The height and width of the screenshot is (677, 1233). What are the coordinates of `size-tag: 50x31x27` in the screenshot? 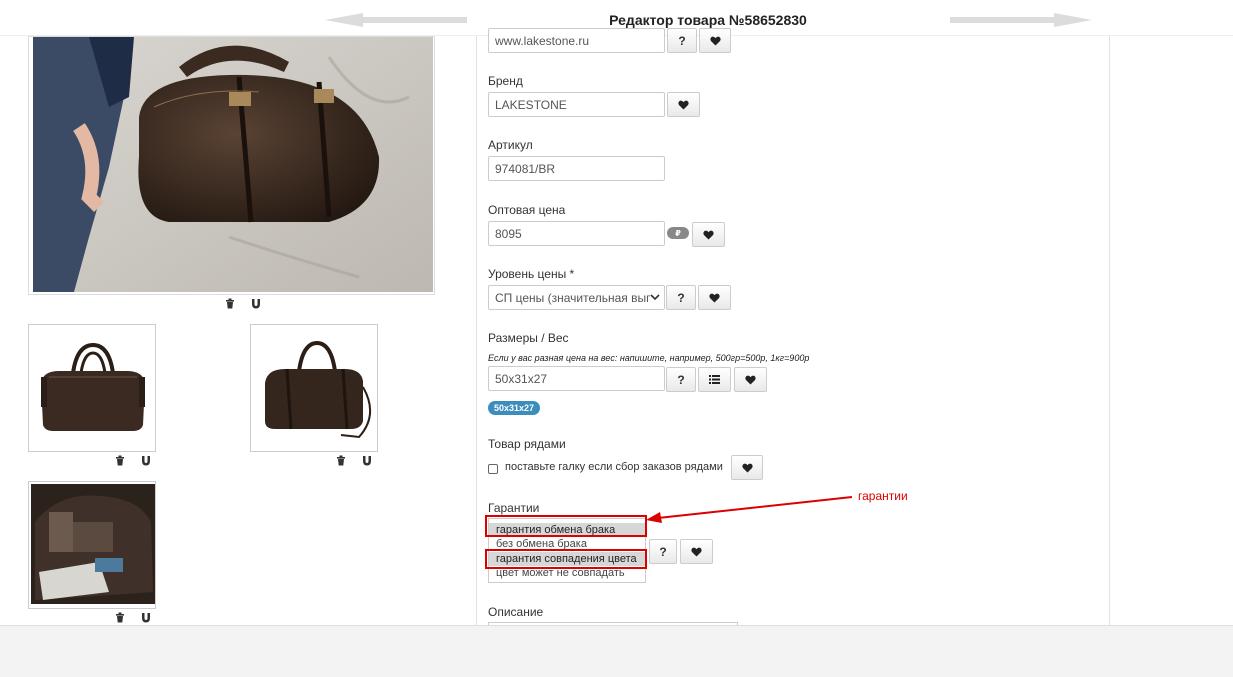 It's located at (514, 408).